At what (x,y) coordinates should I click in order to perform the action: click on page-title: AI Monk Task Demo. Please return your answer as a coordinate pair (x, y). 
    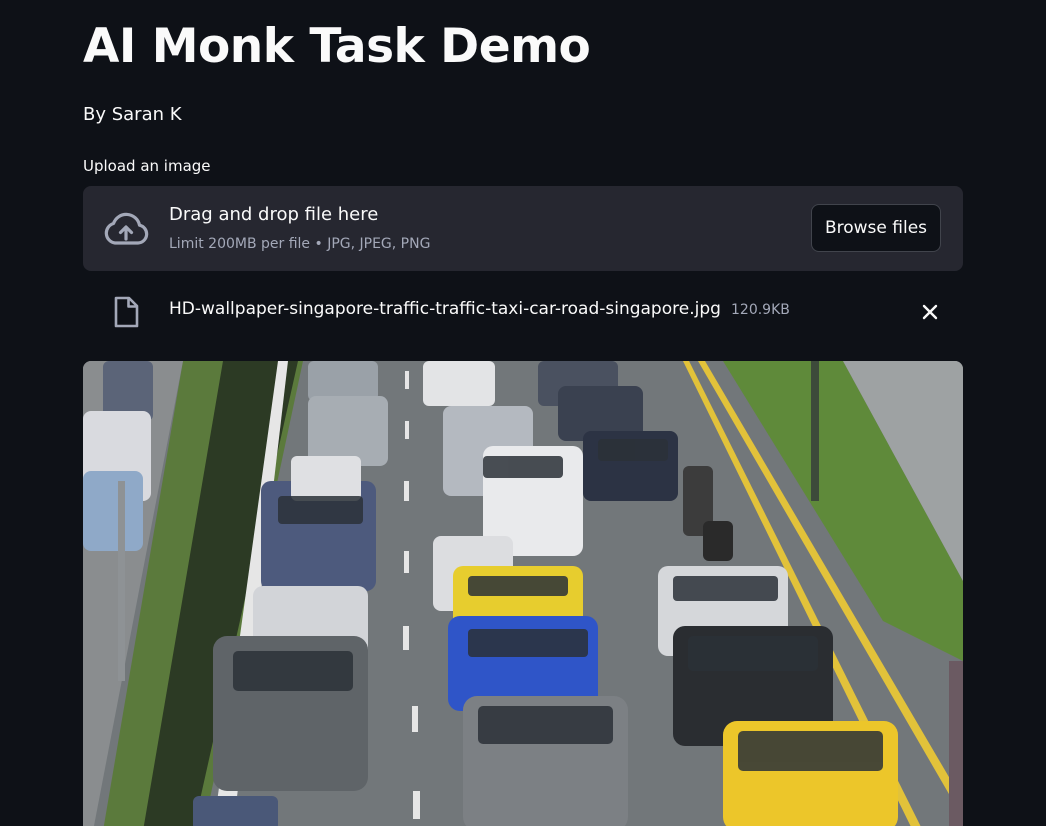
    Looking at the image, I should click on (337, 46).